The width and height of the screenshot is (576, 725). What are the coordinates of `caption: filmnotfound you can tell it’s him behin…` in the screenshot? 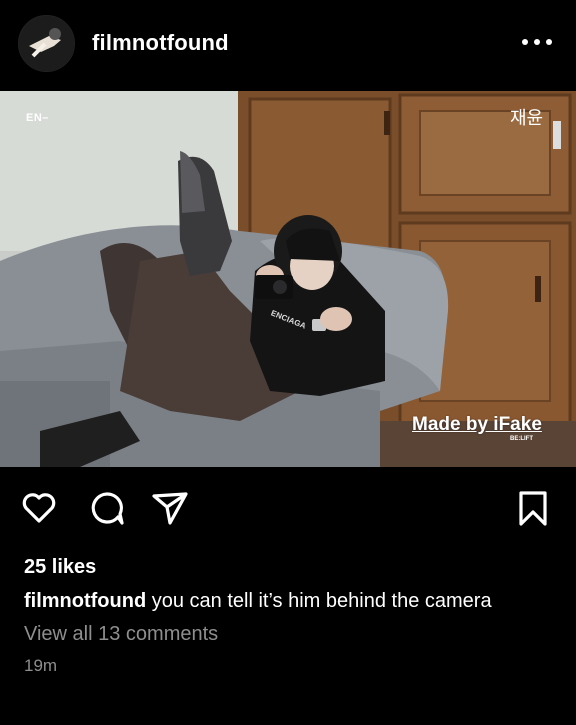 It's located at (258, 601).